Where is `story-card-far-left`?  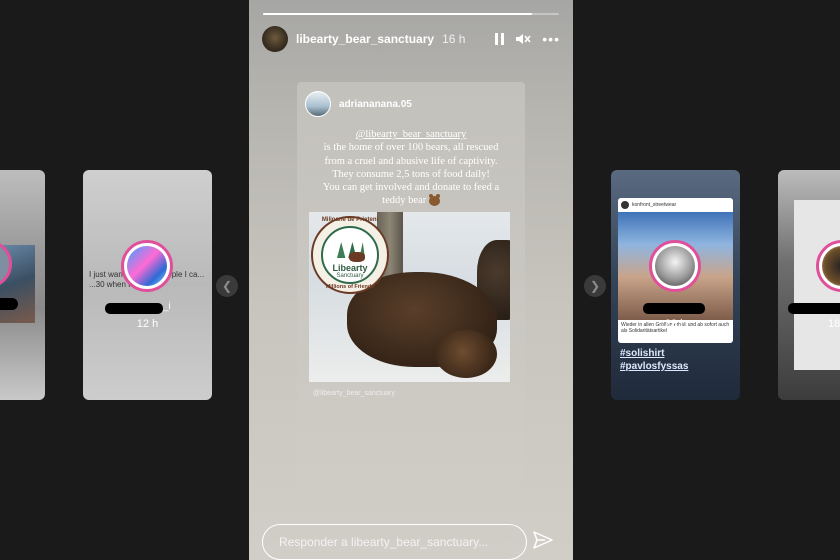 story-card-far-left is located at coordinates (22, 285).